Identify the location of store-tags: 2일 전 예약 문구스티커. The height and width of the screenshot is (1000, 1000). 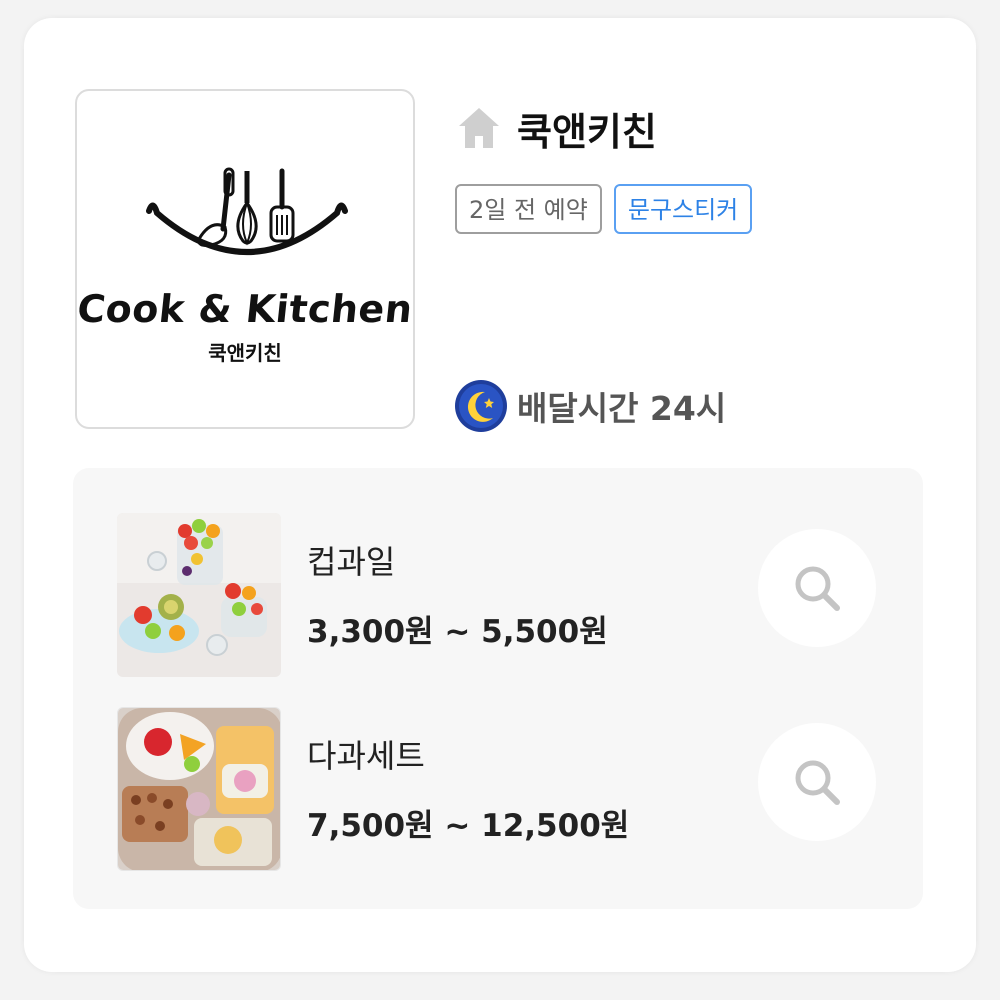
(604, 209).